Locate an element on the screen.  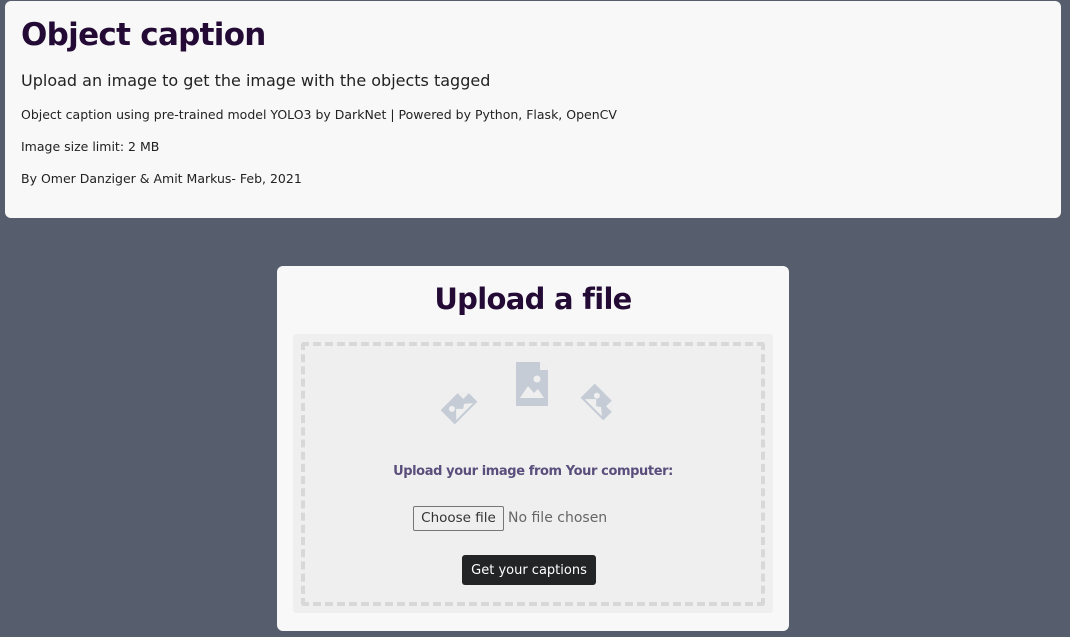
choose-file-button: Choose file is located at coordinates (458, 518).